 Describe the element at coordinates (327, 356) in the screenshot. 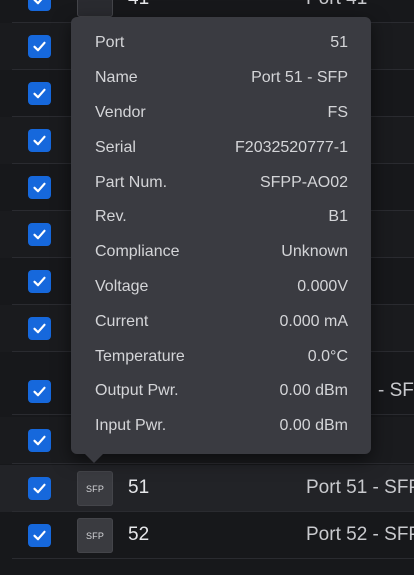

I see `field-value: 0.0°C` at that location.